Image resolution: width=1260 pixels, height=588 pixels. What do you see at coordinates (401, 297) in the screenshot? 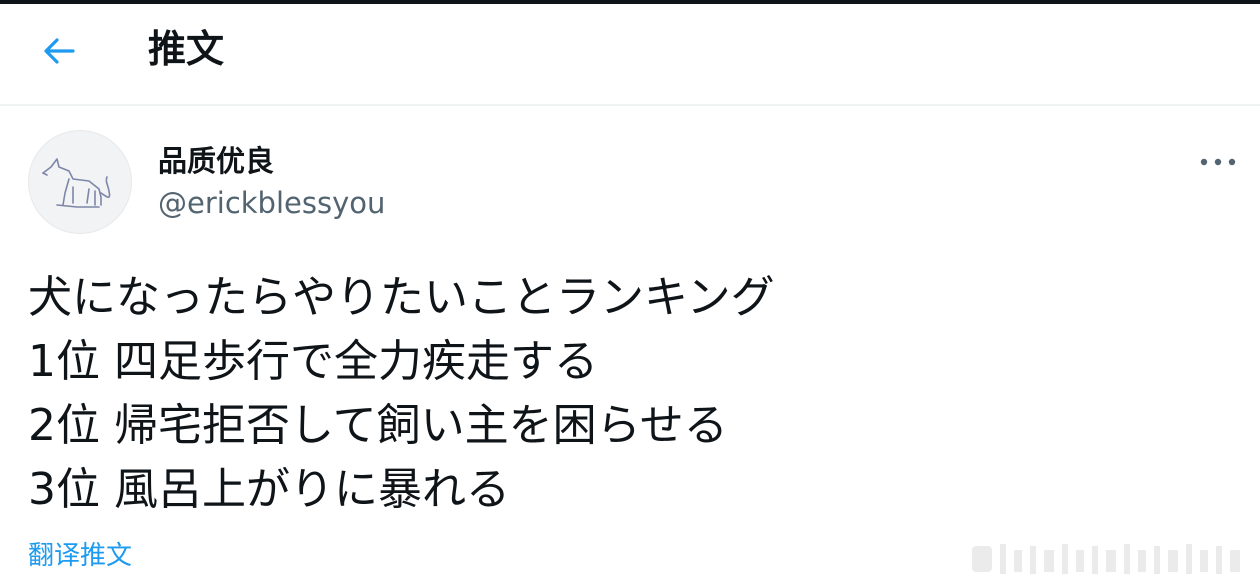
I see `tweet-line: 犬になったらやりたいことランキング` at bounding box center [401, 297].